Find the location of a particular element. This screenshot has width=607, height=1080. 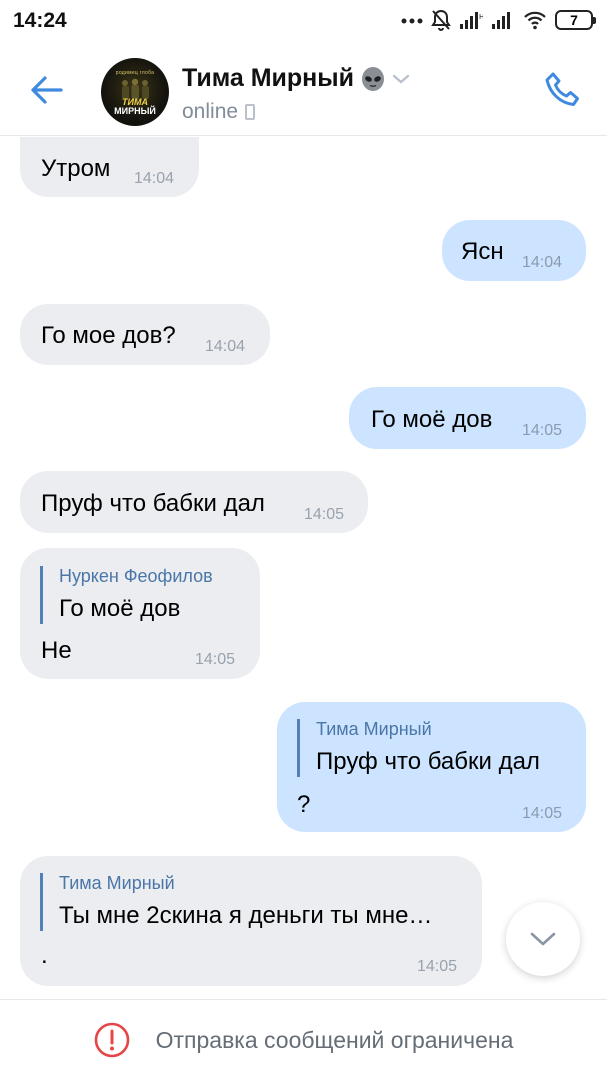

reply-quote: Тима Мирный Пруф что бабки дал is located at coordinates (418, 748).